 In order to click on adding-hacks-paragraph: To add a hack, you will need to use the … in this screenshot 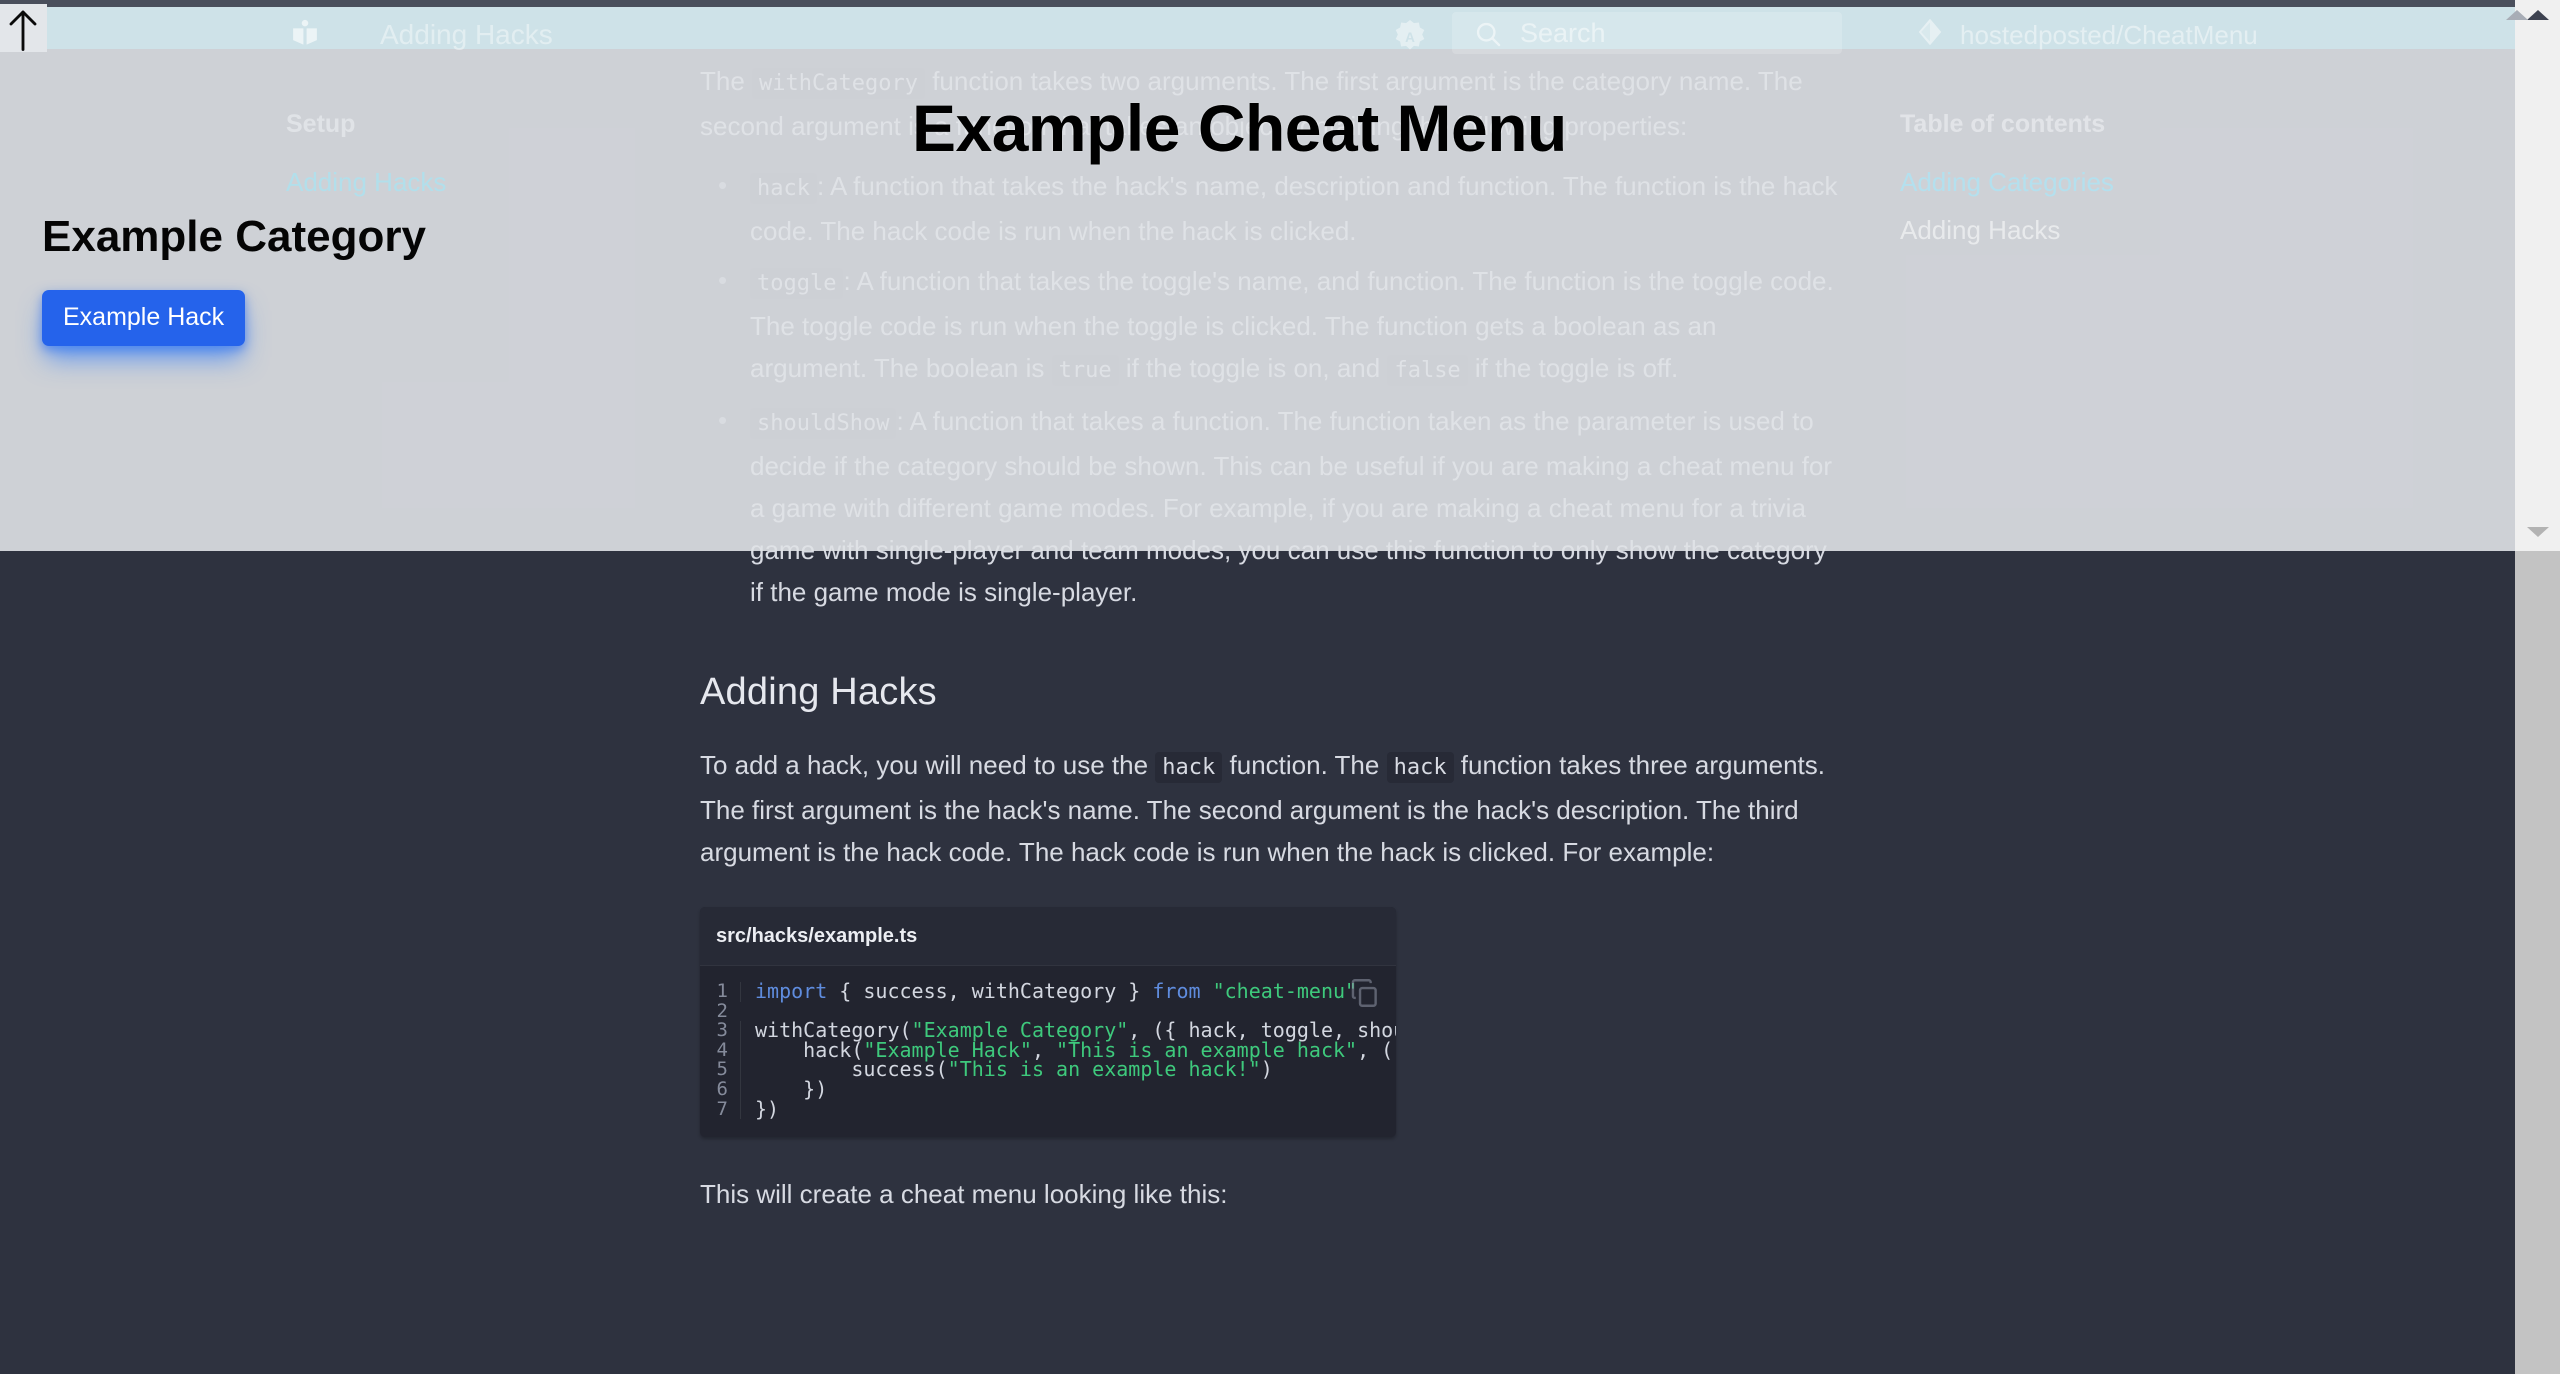, I will do `click(1270, 808)`.